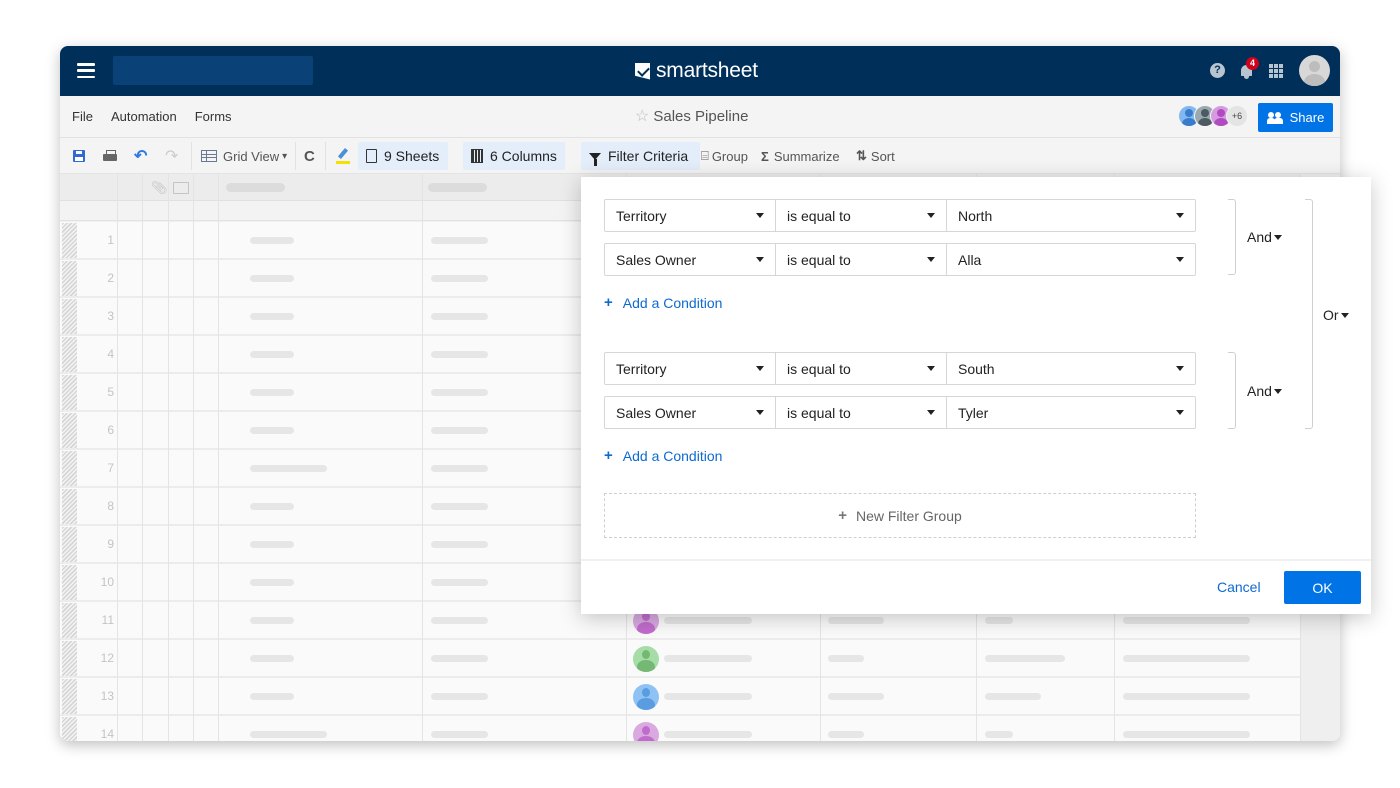  Describe the element at coordinates (140, 156) in the screenshot. I see `undo-button: ↶` at that location.